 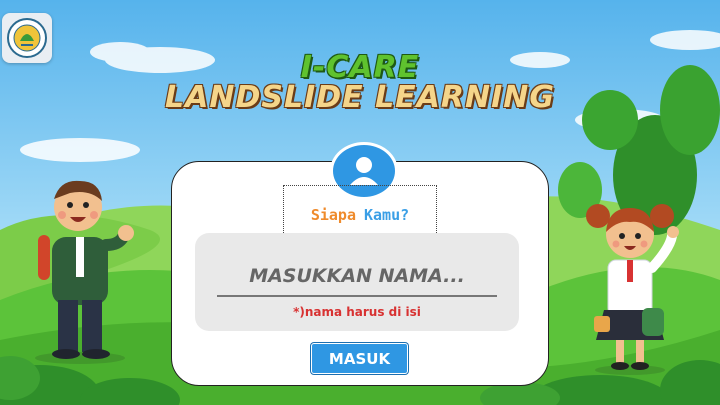 What do you see at coordinates (387, 215) in the screenshot?
I see `who-are-you-part2: Kamu?` at bounding box center [387, 215].